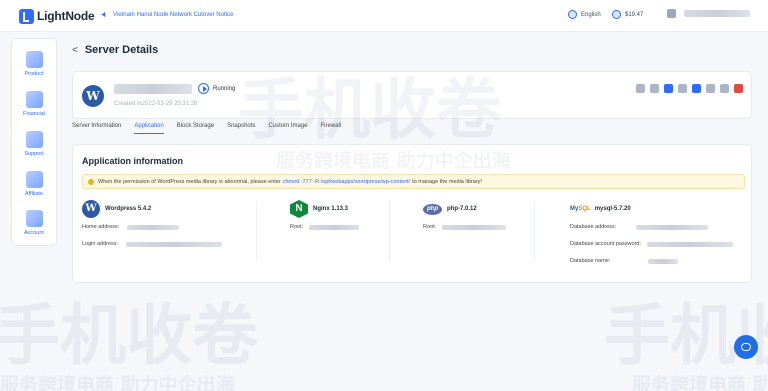 The width and height of the screenshot is (768, 391). What do you see at coordinates (66, 16) in the screenshot?
I see `brand-name: LightNode` at bounding box center [66, 16].